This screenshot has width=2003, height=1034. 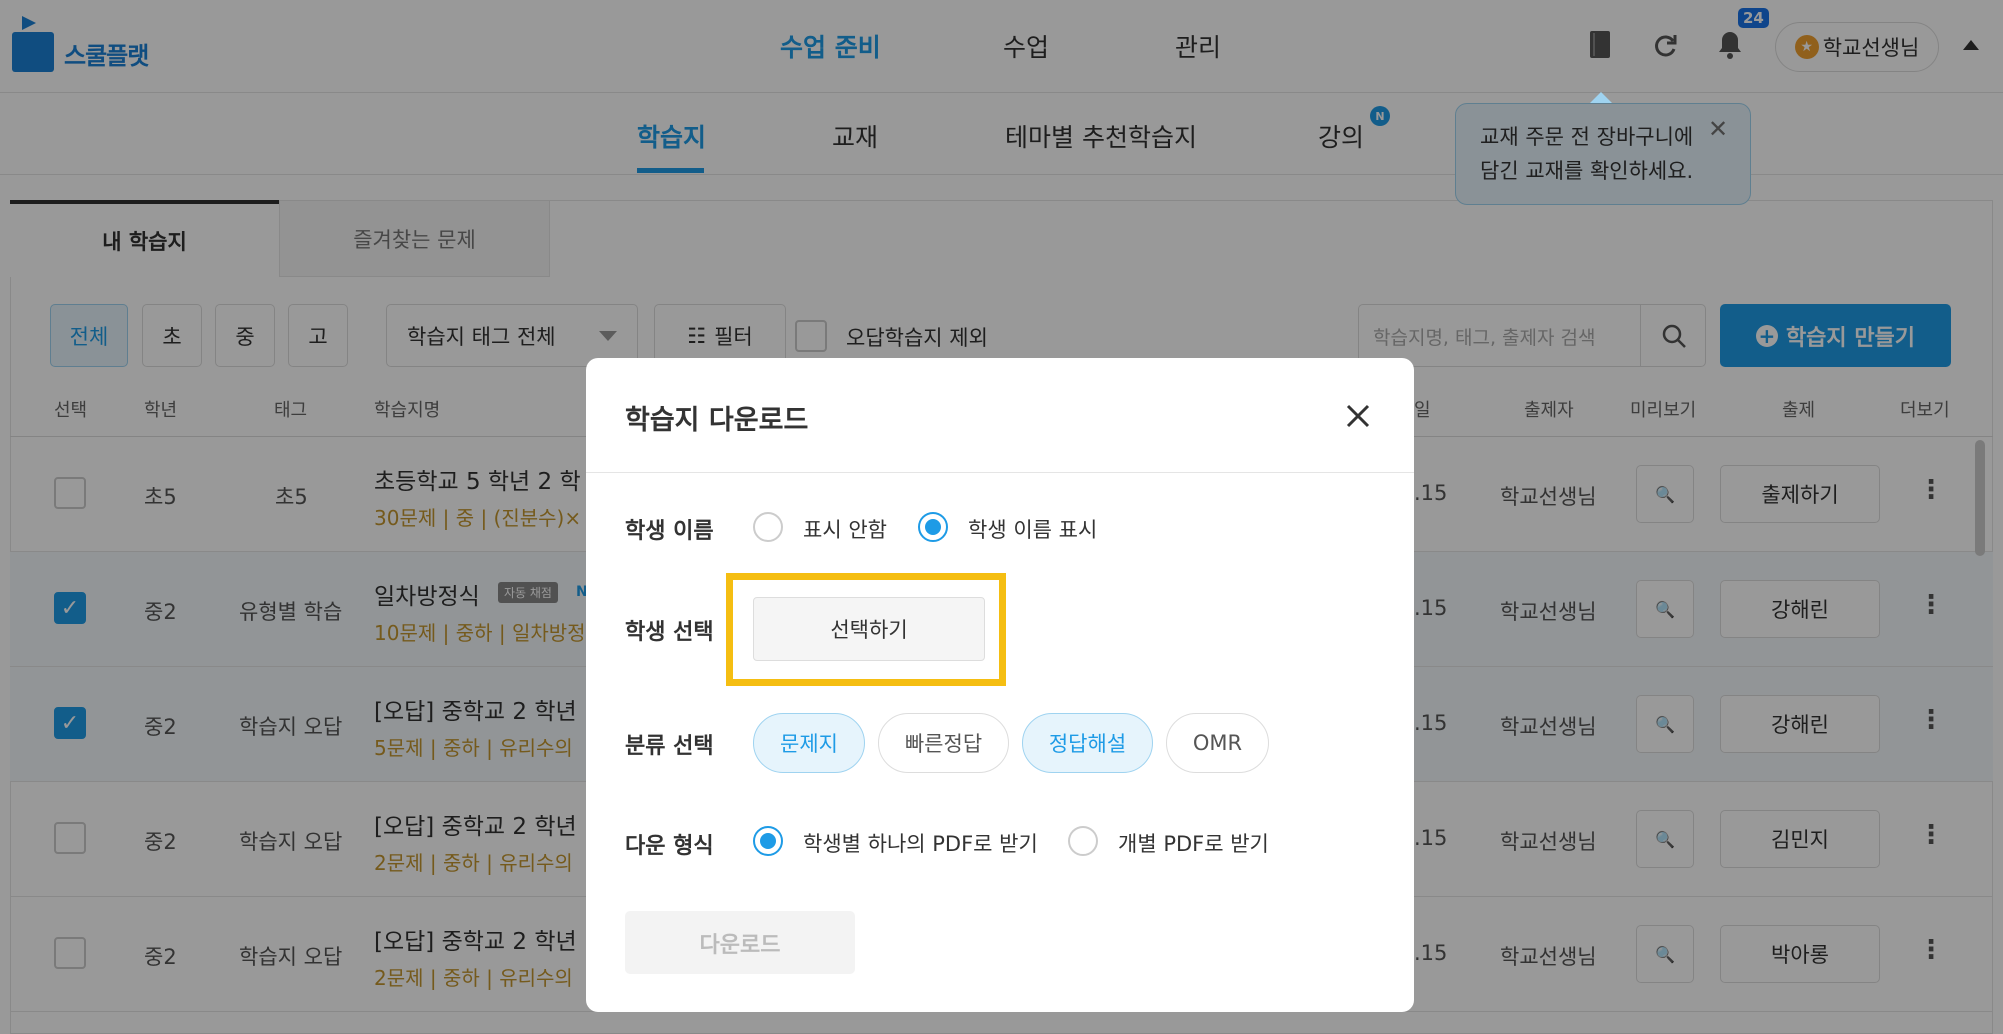 I want to click on download-button: 다운로드, so click(x=740, y=942).